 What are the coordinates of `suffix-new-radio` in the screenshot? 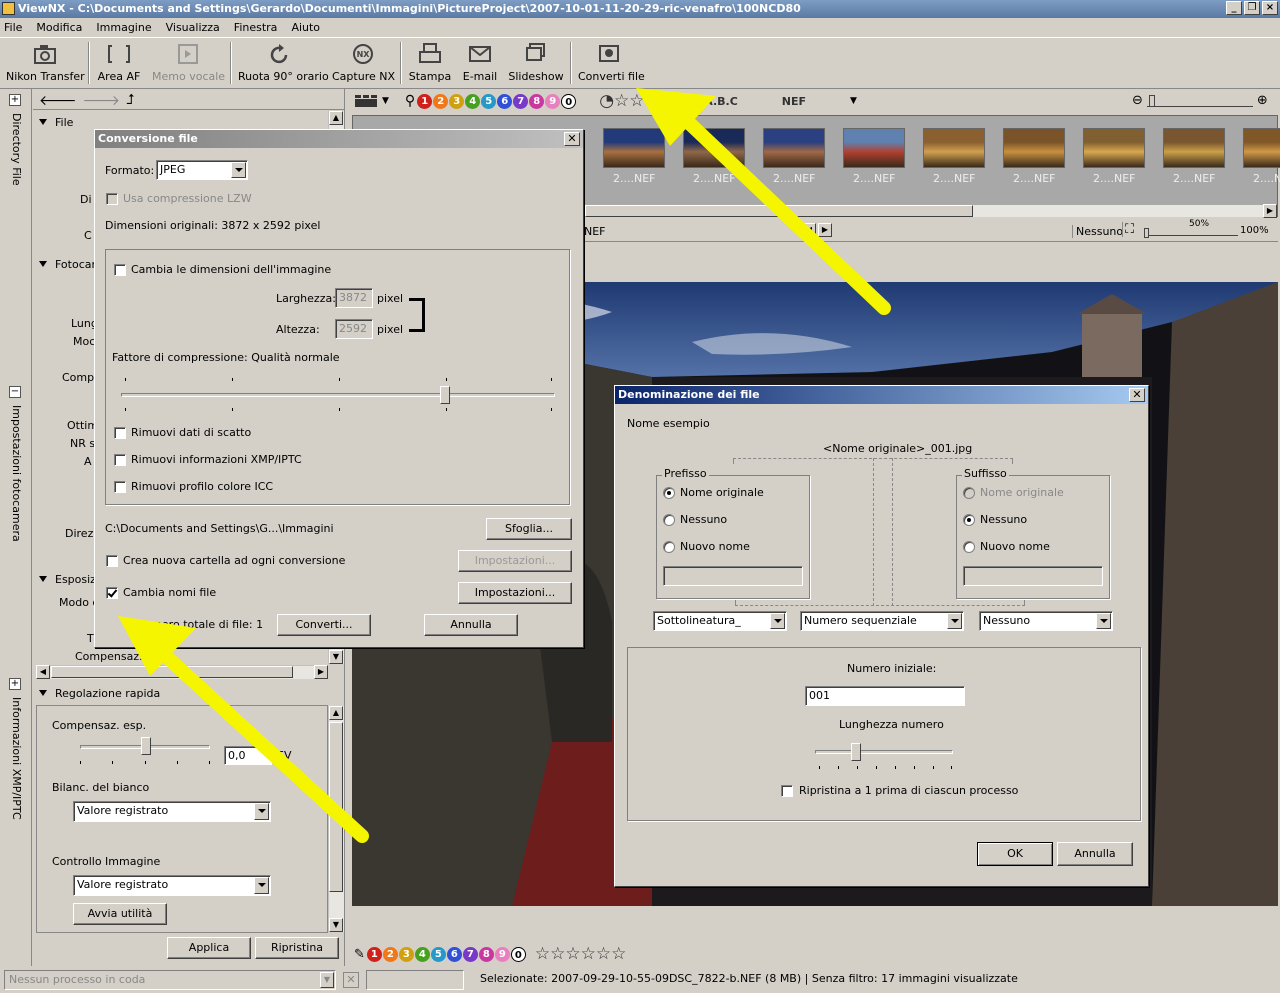 It's located at (969, 547).